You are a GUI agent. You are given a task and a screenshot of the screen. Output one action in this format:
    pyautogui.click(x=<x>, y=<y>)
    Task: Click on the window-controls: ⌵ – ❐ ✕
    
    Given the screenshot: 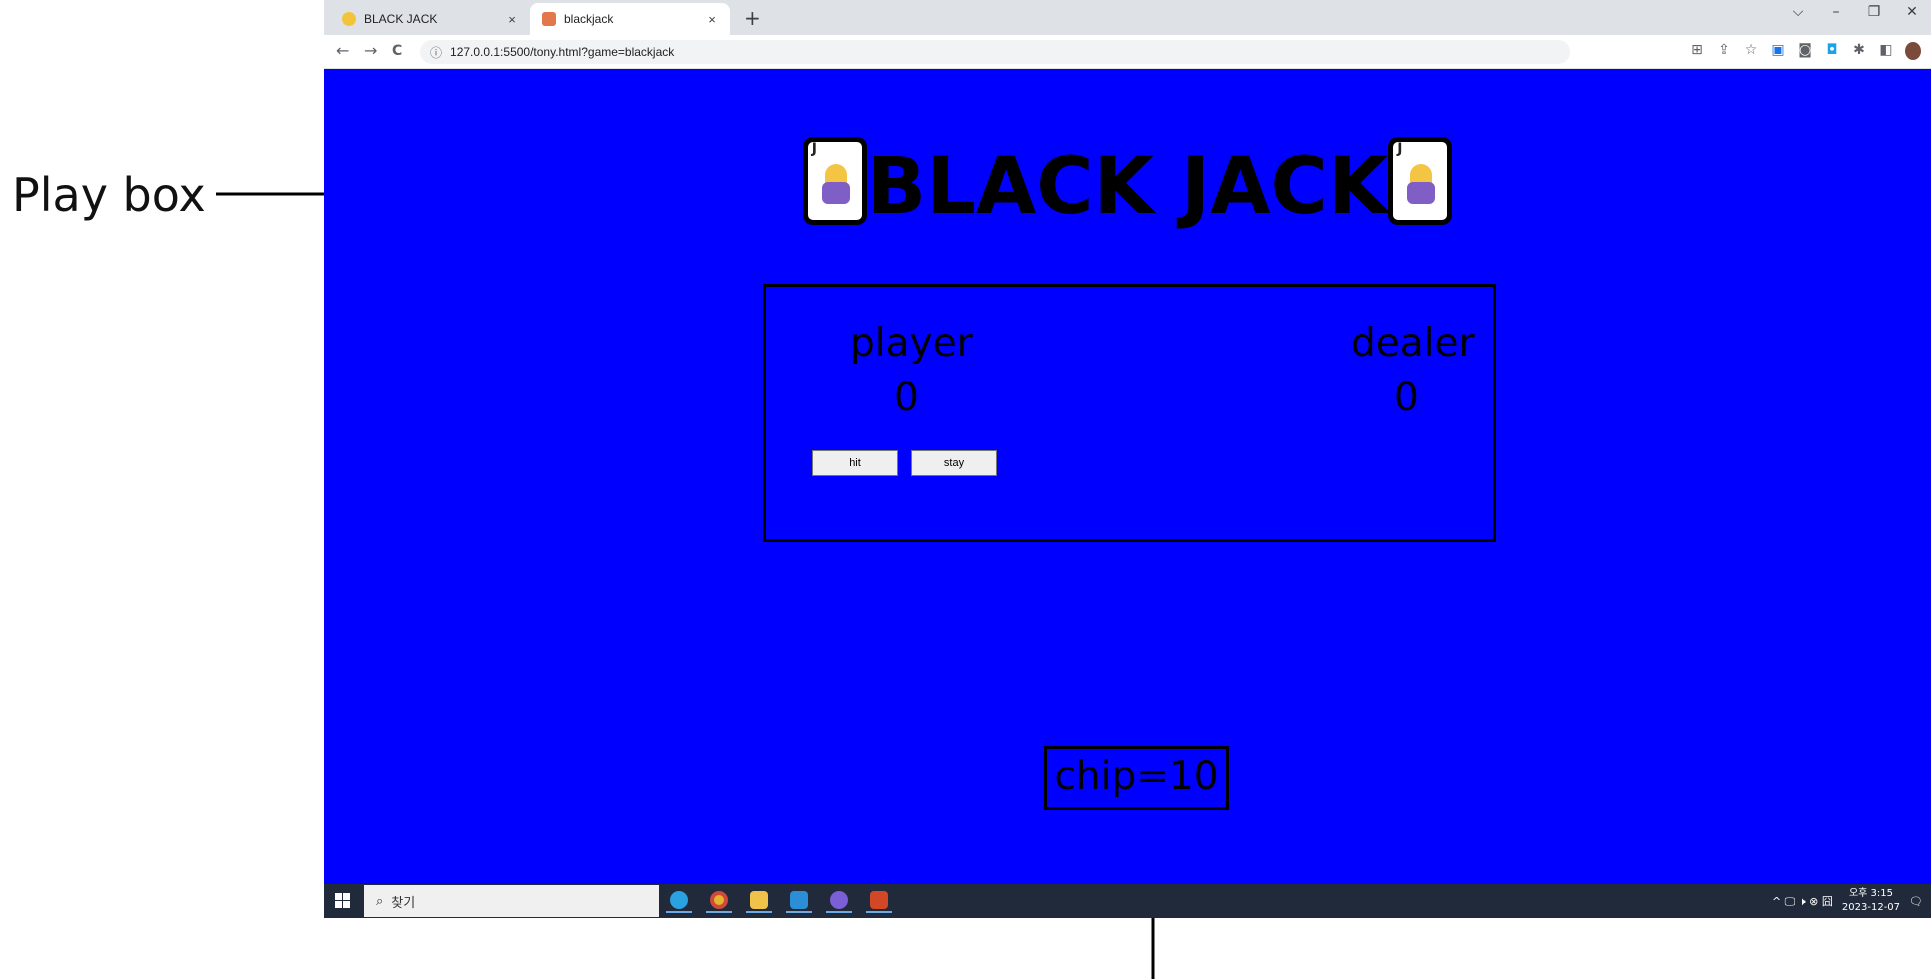 What is the action you would take?
    pyautogui.click(x=1855, y=12)
    